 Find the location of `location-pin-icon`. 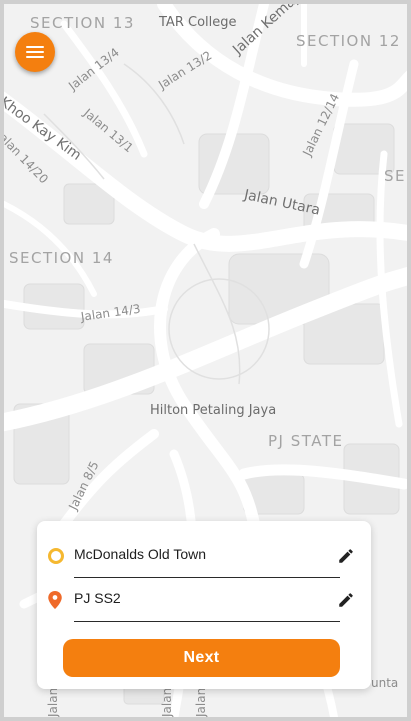

location-pin-icon is located at coordinates (55, 600).